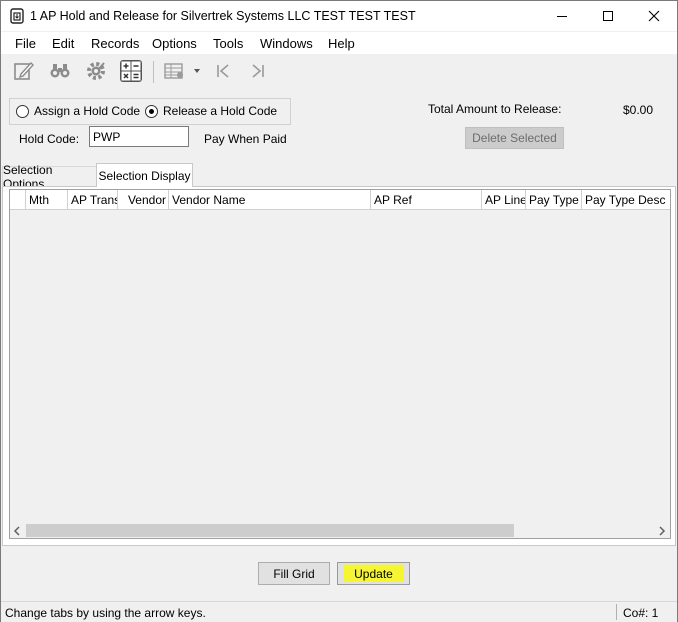 This screenshot has height=622, width=678. I want to click on tab-selection-display: Selection Display, so click(144, 175).